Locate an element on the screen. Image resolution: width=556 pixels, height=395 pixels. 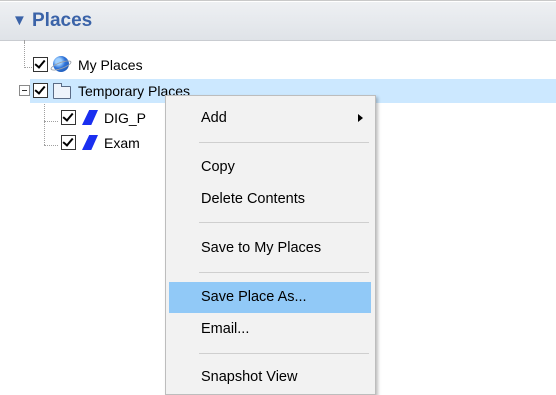
temporary-places-checkbox is located at coordinates (40, 90).